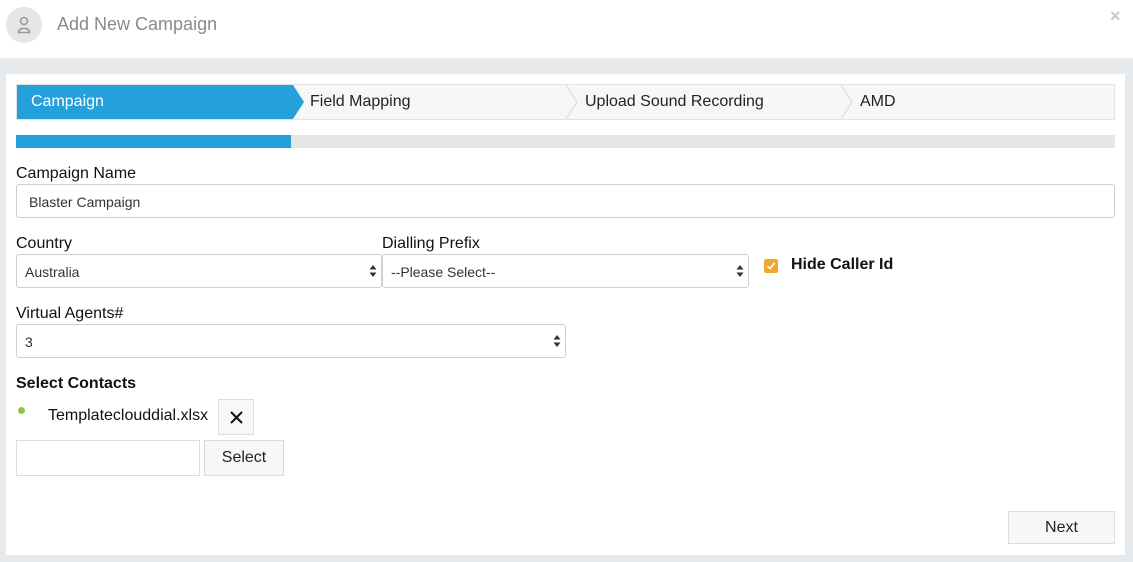 This screenshot has width=1133, height=562. I want to click on country-label: Country, so click(44, 243).